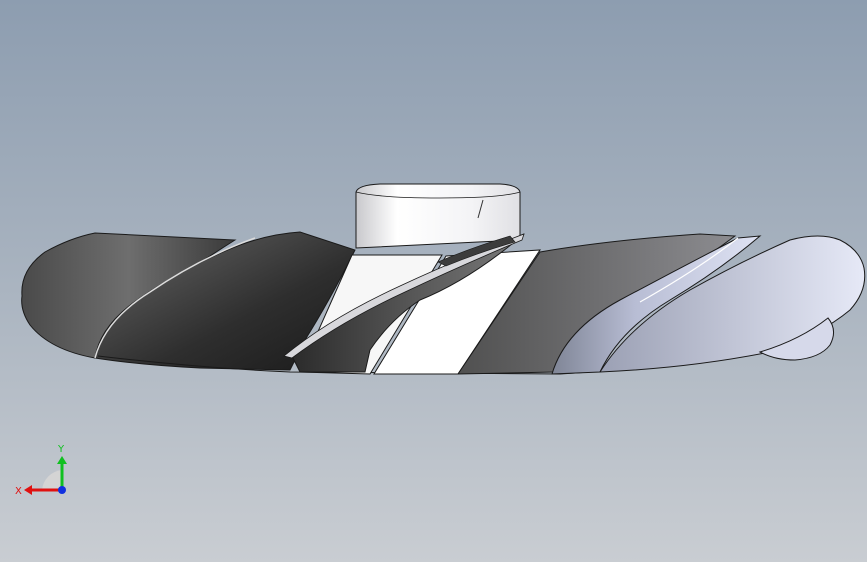  I want to click on x-axis-arrowhead, so click(28, 490).